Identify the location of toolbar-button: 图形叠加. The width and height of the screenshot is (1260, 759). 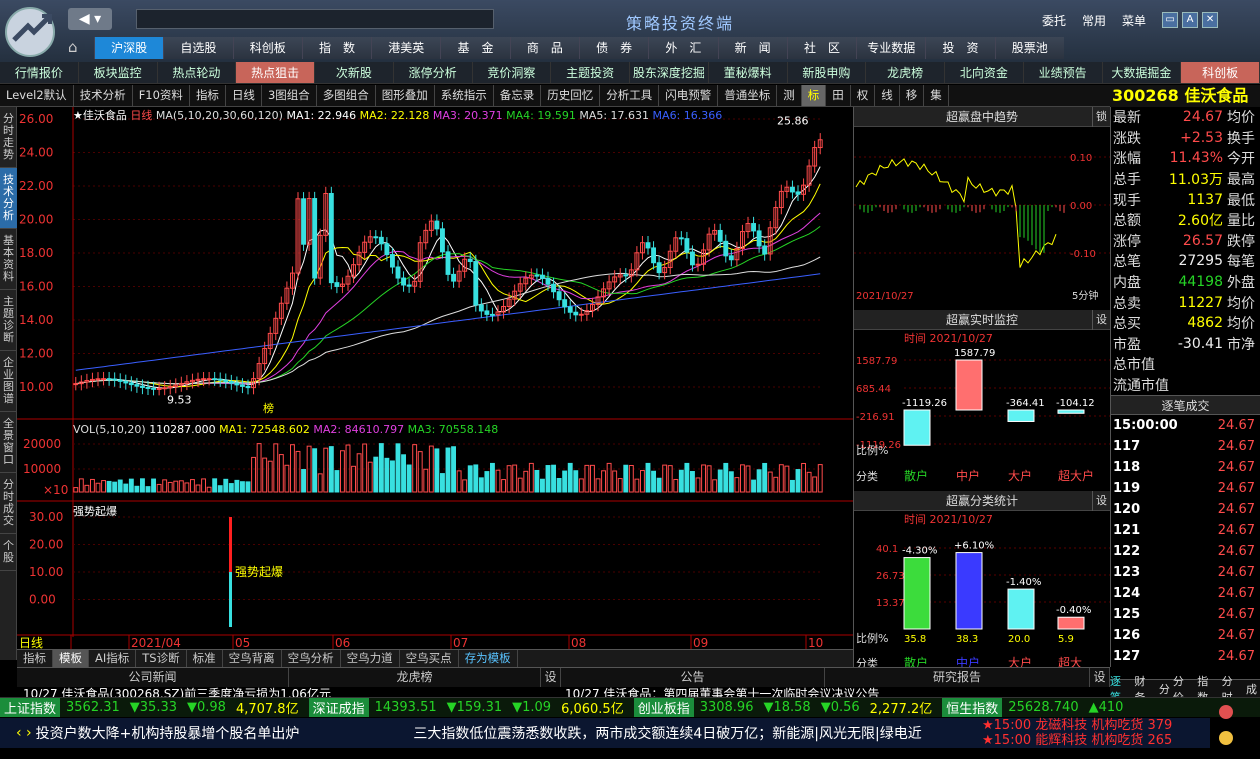
(405, 95).